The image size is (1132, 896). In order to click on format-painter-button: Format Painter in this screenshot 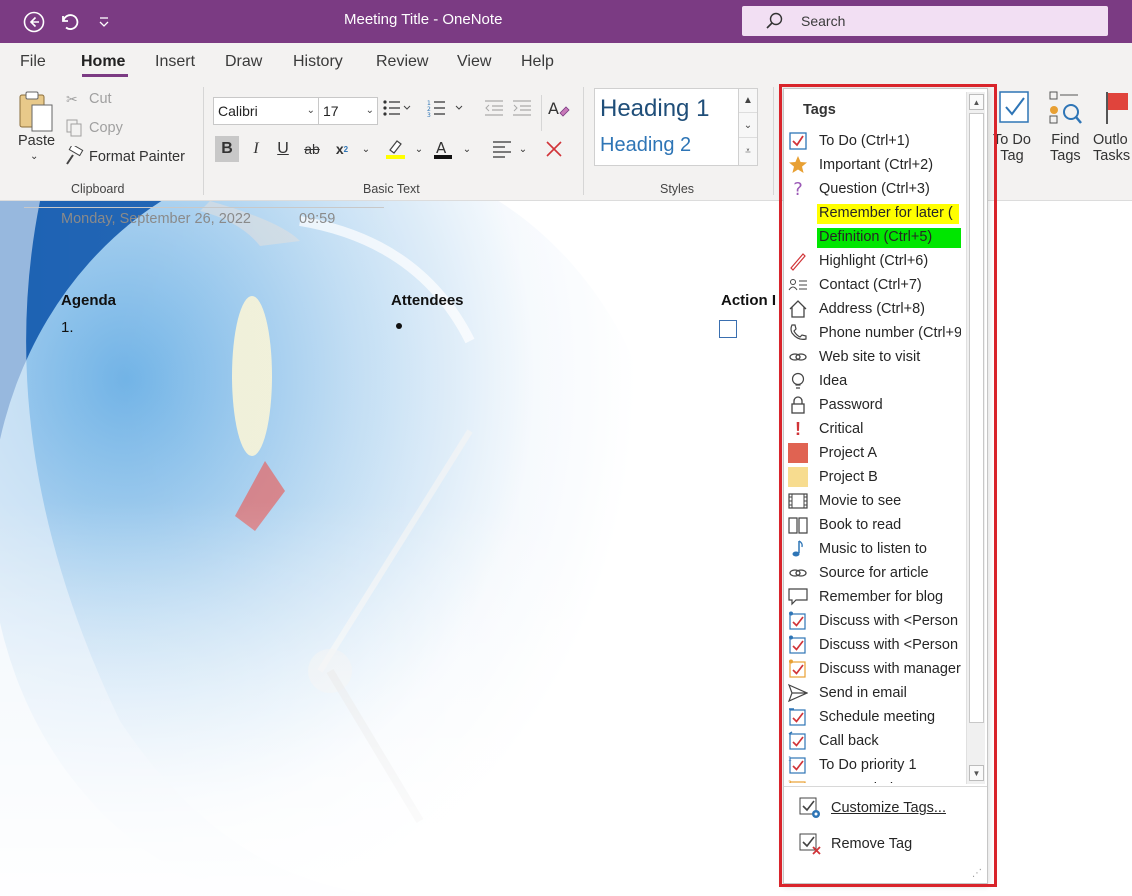, I will do `click(137, 157)`.